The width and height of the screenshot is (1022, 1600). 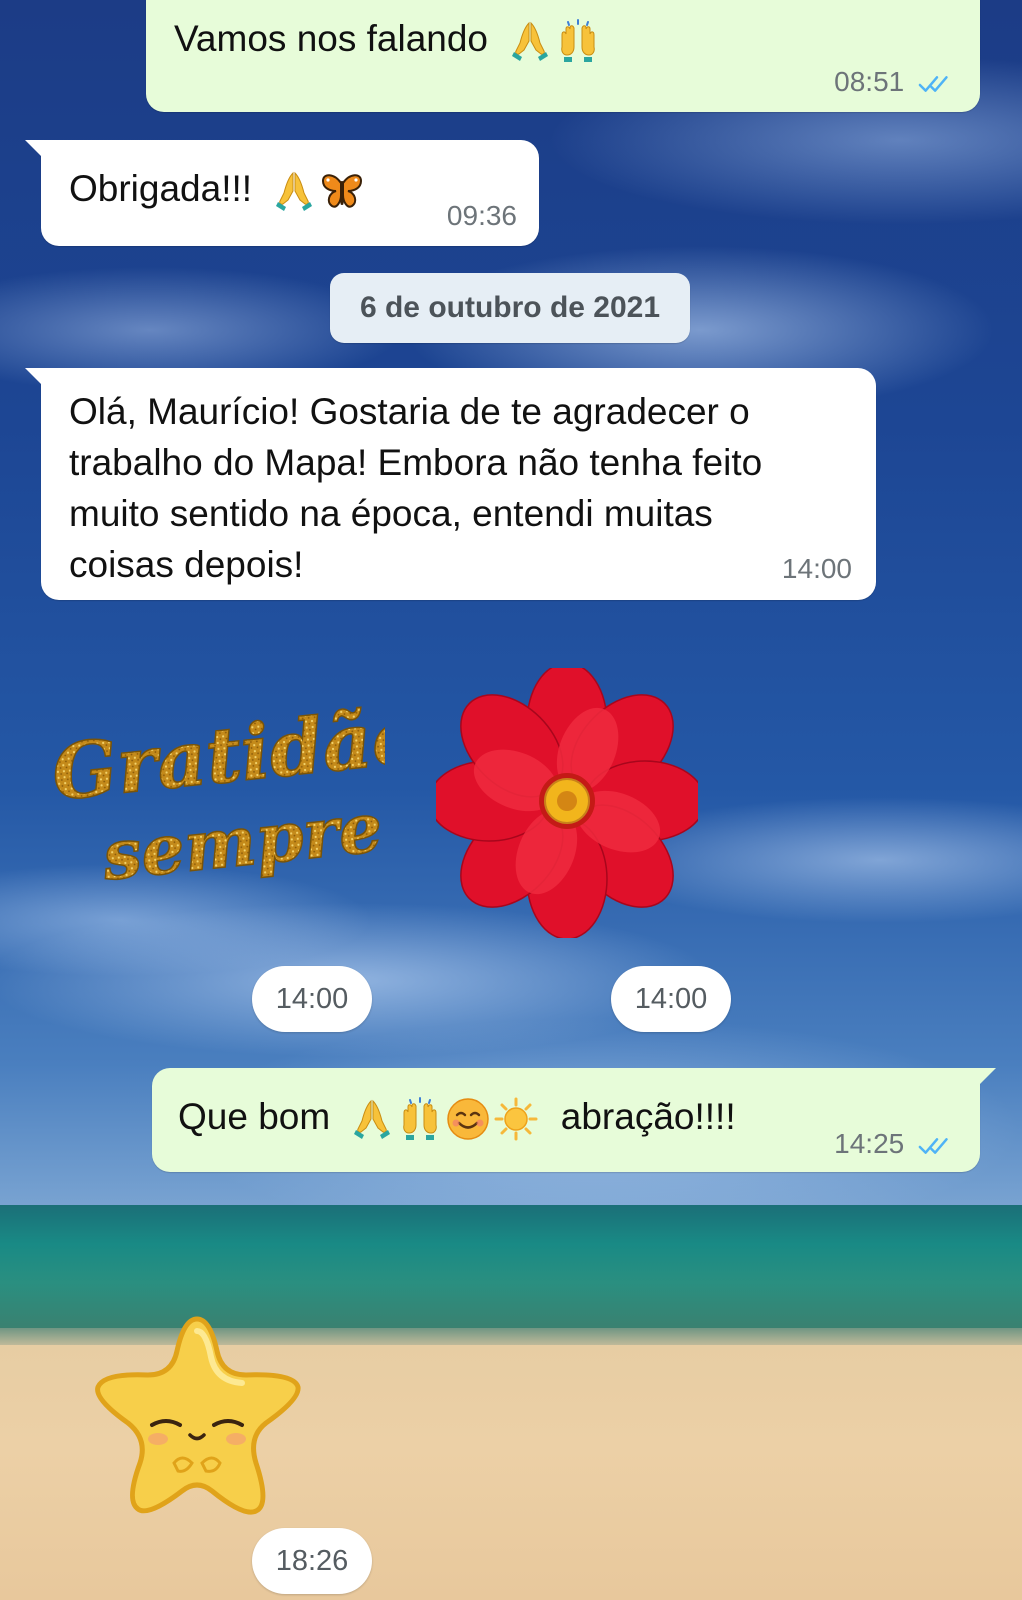 What do you see at coordinates (481, 215) in the screenshot?
I see `message-time: 09:36` at bounding box center [481, 215].